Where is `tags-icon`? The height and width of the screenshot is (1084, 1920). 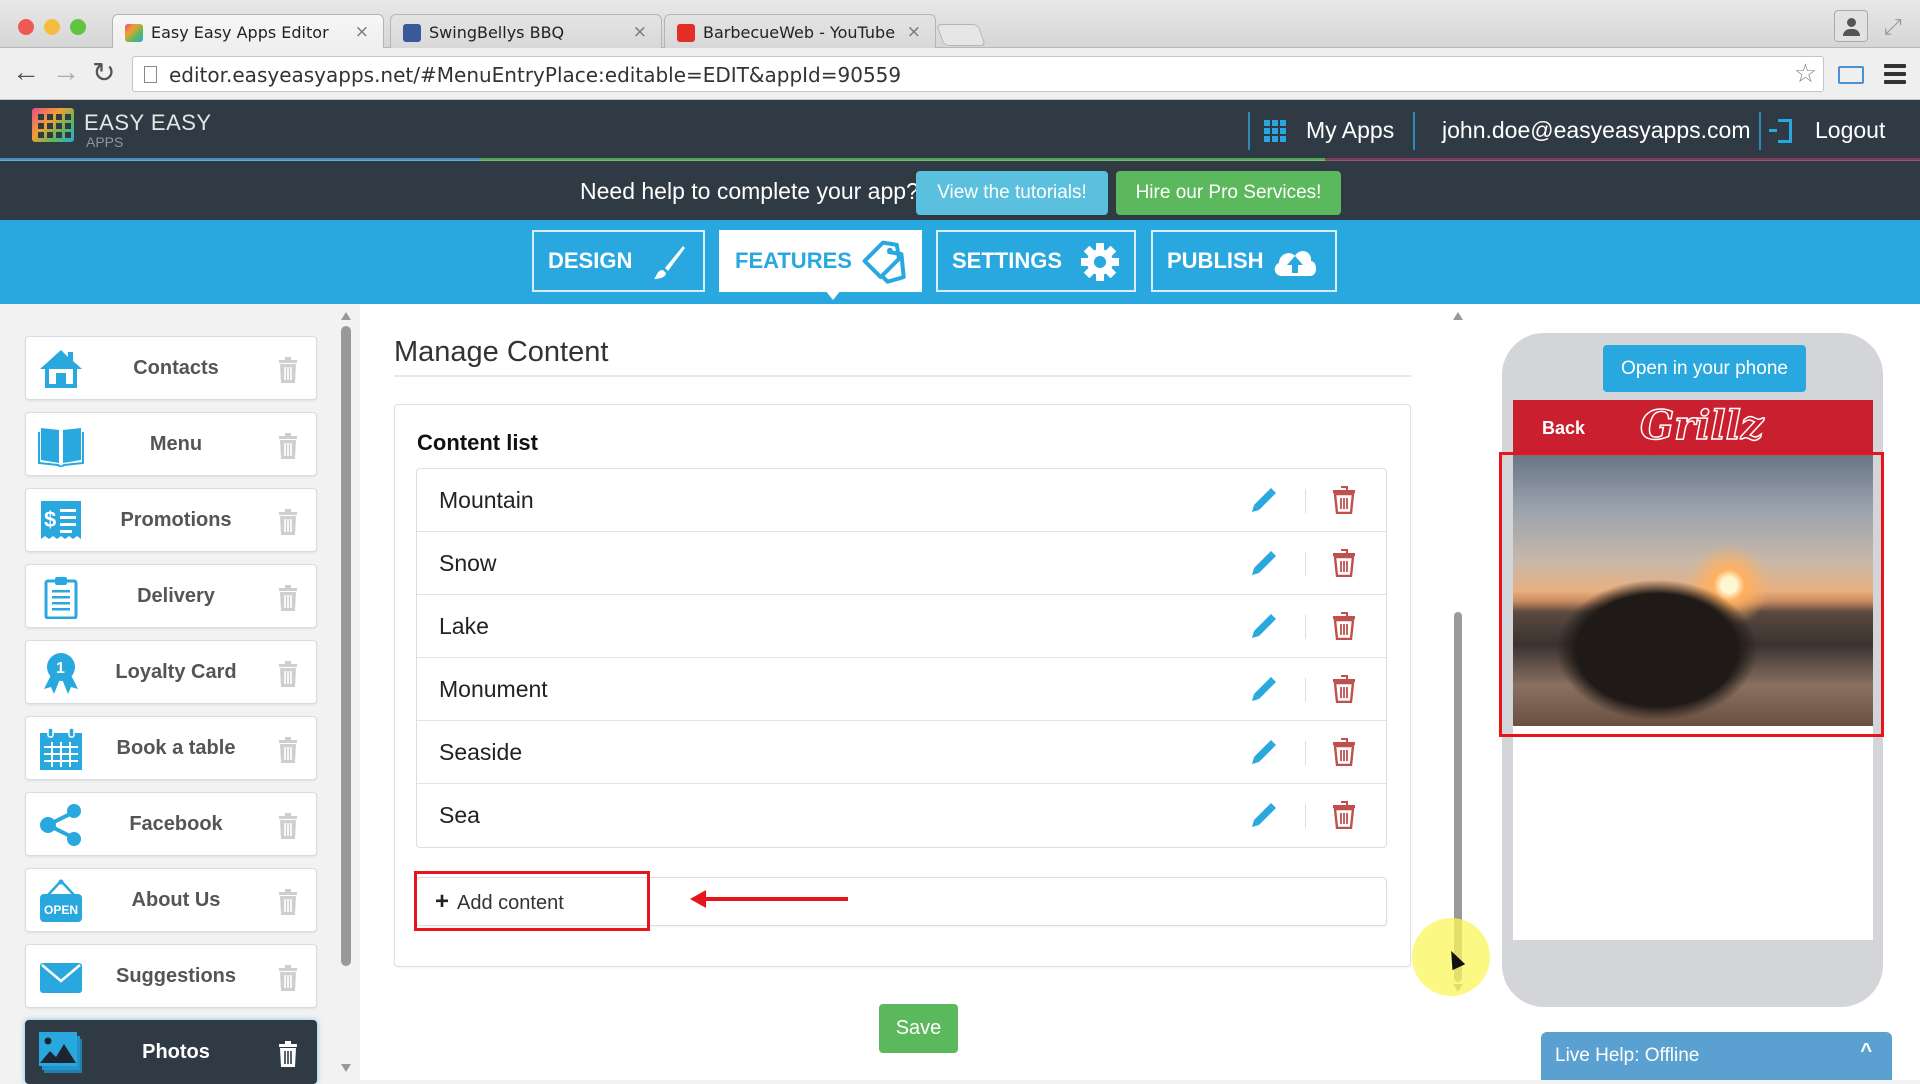 tags-icon is located at coordinates (884, 262).